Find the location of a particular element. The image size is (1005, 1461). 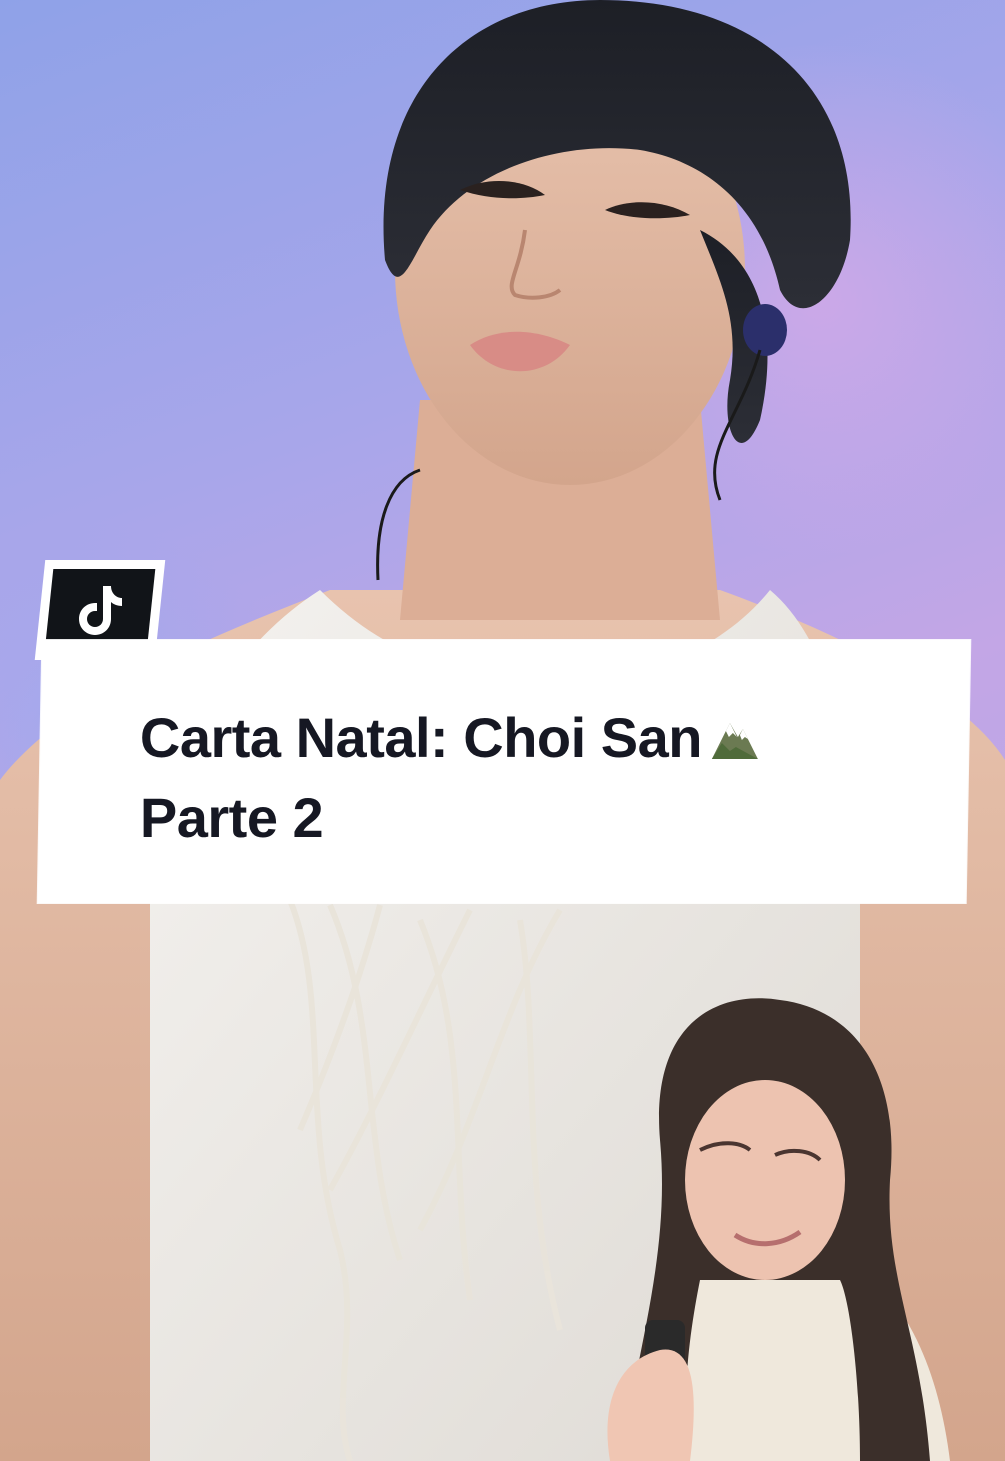

snow-capped-mountain-icon is located at coordinates (734, 741).